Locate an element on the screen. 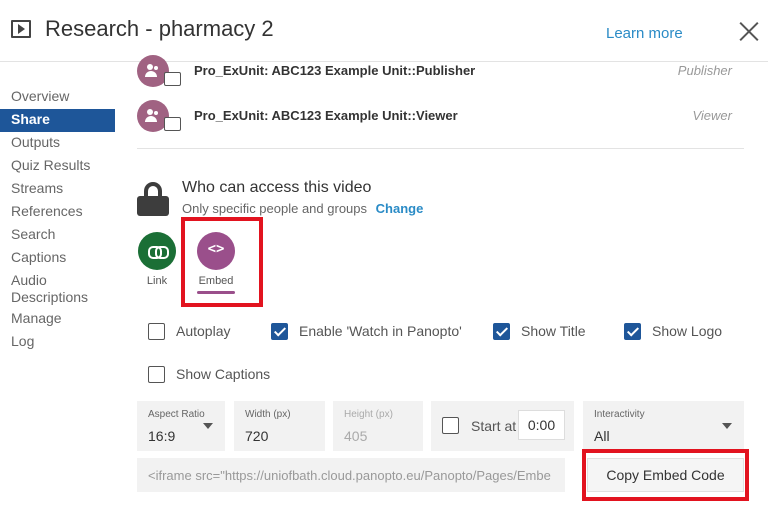 This screenshot has height=509, width=768. access-description: Only specific people and groups Change is located at coordinates (302, 208).